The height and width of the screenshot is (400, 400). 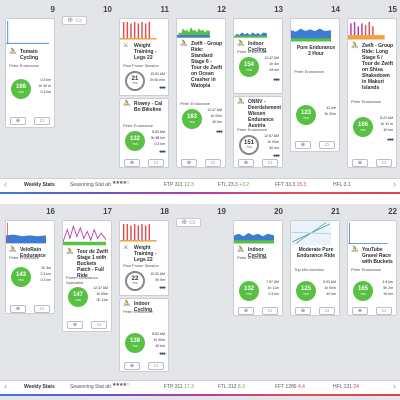 I want to click on day-10: 10 ⊕ ▭, so click(x=87, y=90).